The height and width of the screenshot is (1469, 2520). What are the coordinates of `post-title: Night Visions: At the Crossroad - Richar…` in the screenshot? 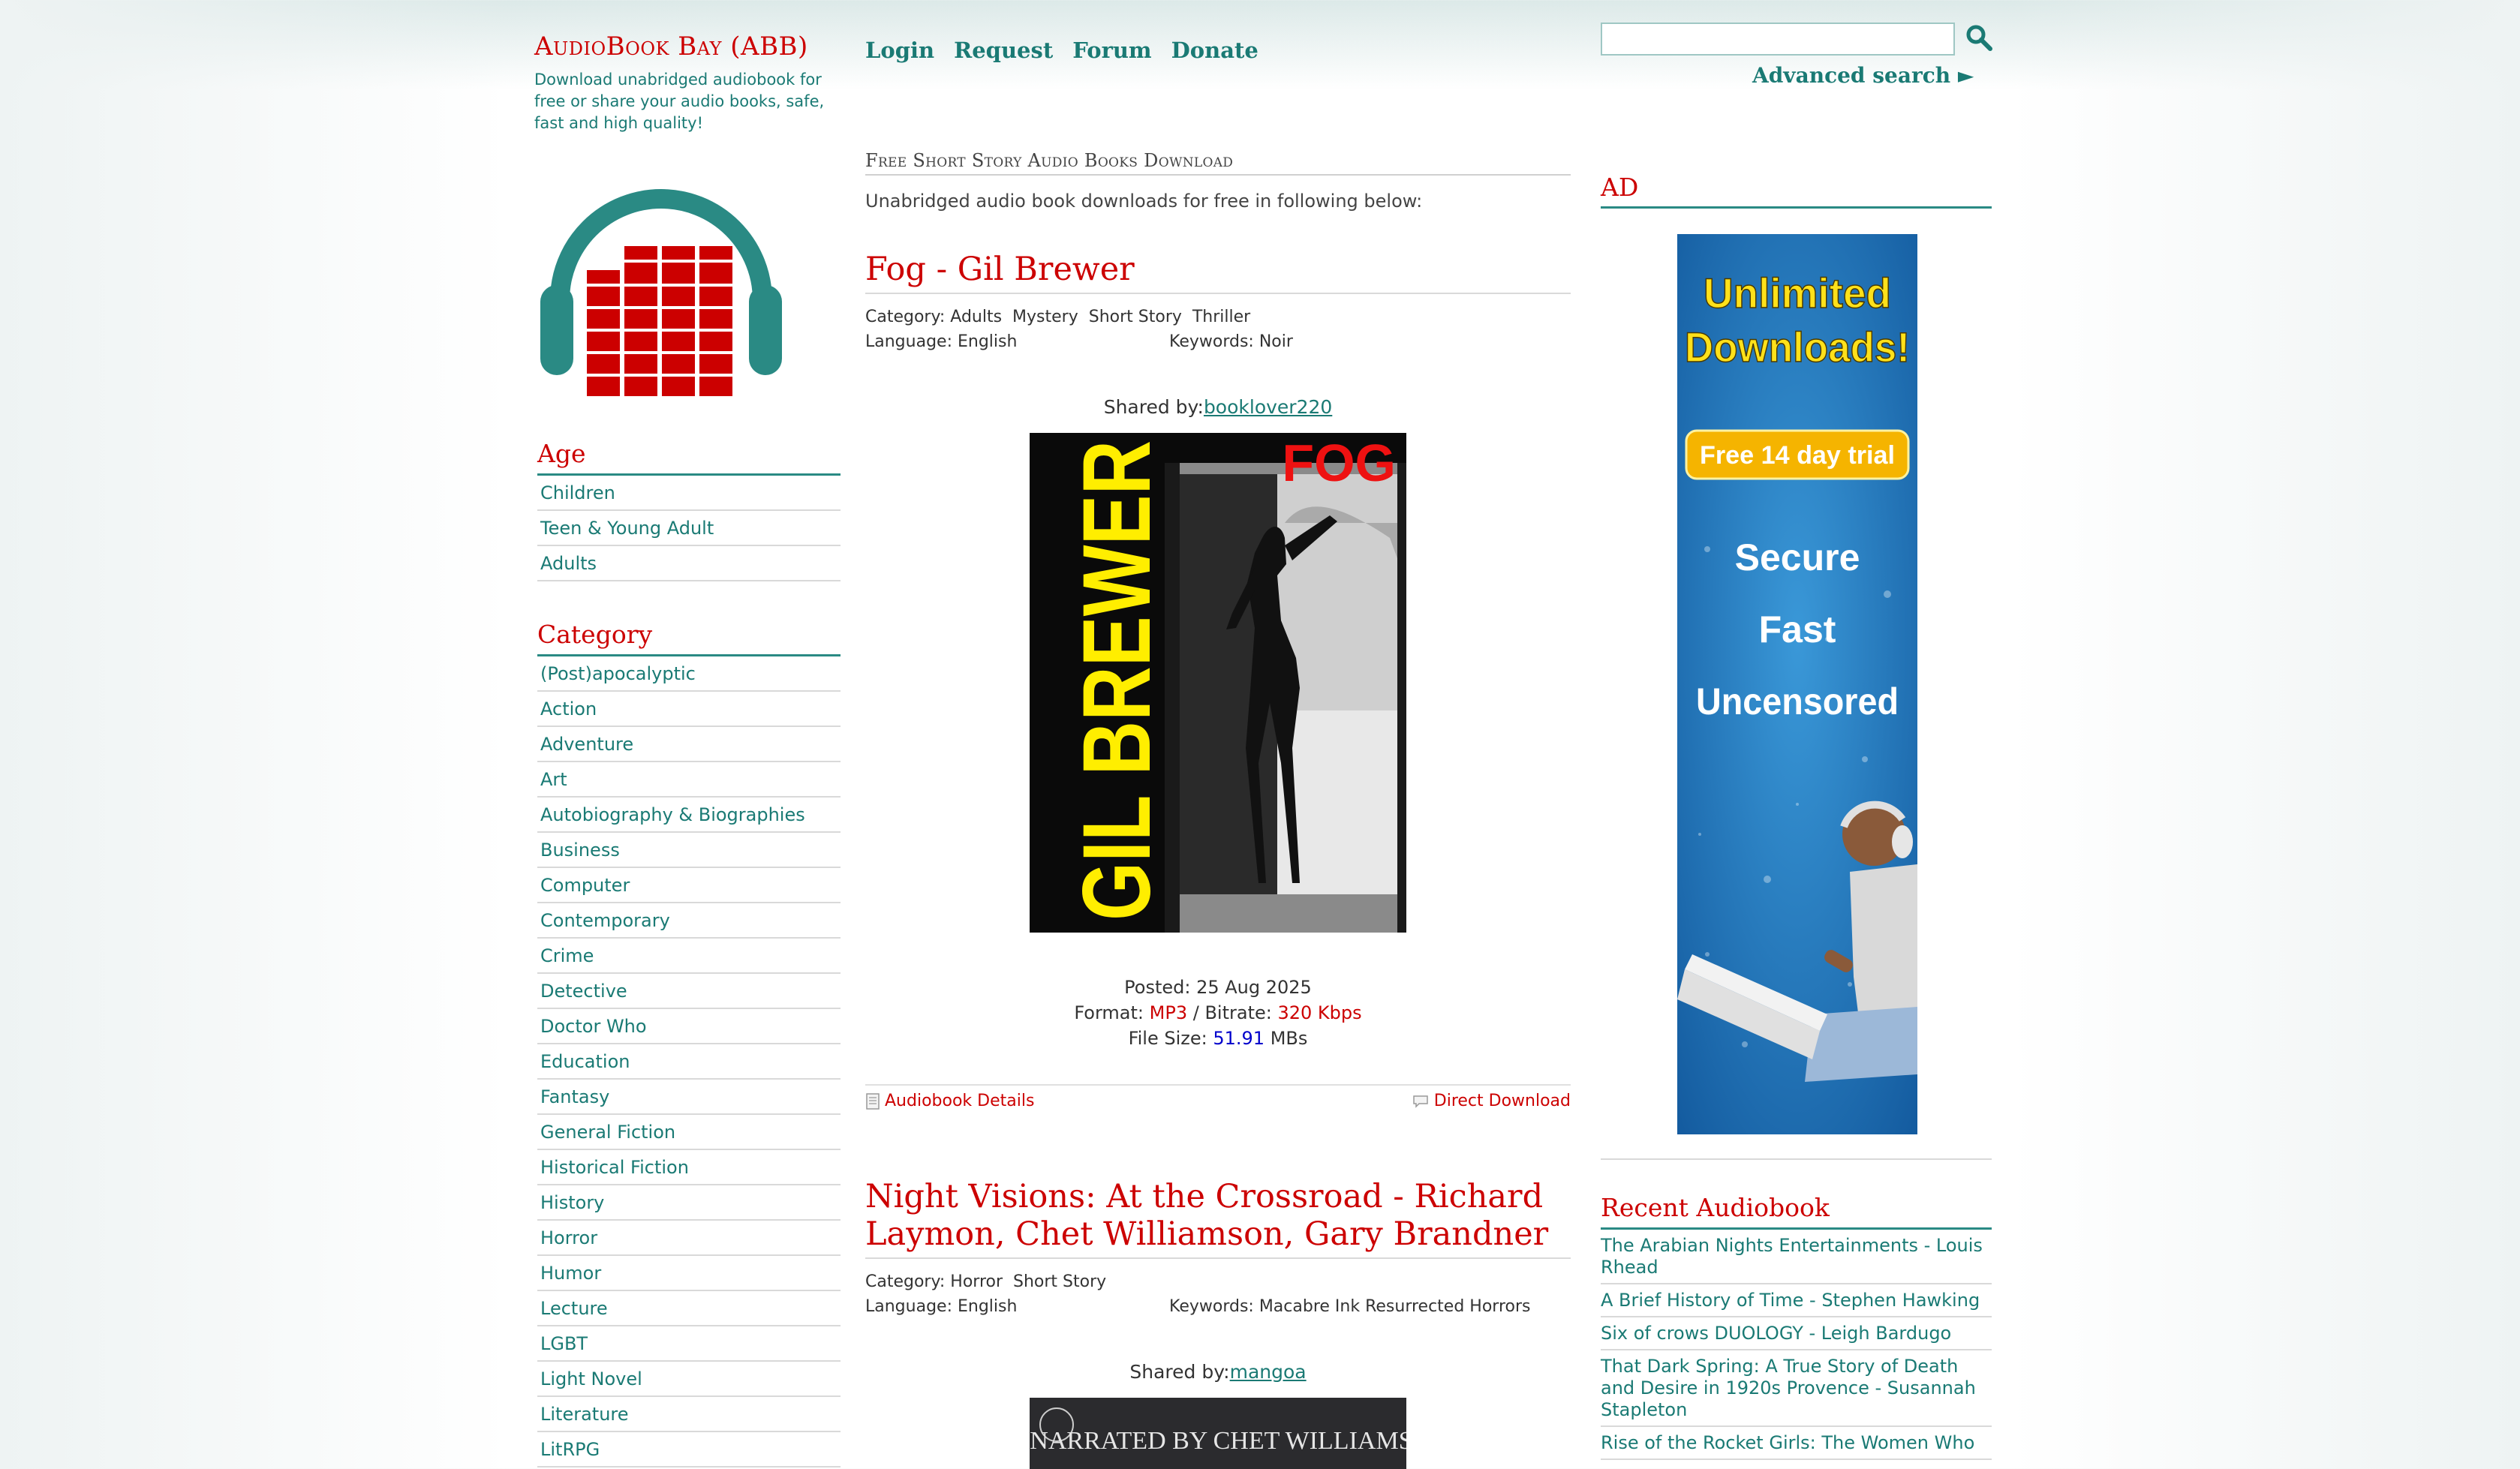 It's located at (1218, 1218).